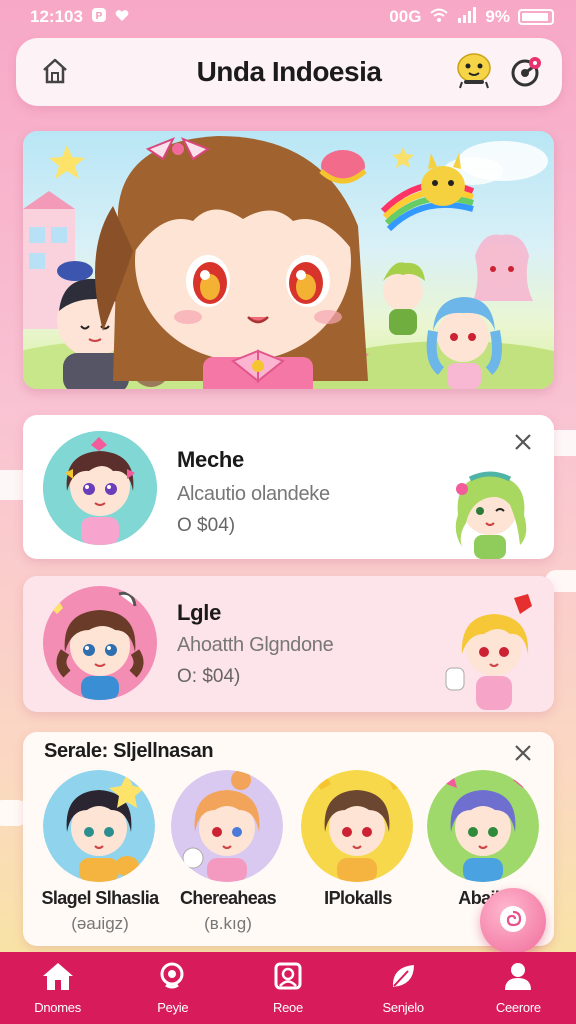 Image resolution: width=576 pixels, height=1024 pixels. I want to click on page-title: Unda Indoesia, so click(289, 71).